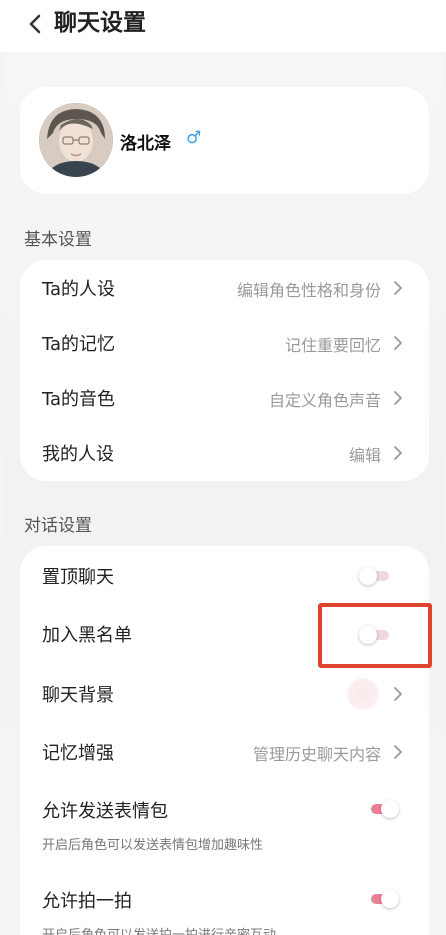  What do you see at coordinates (224, 751) in the screenshot?
I see `row-memory-boost: 记忆增强 管理历史聊天内容` at bounding box center [224, 751].